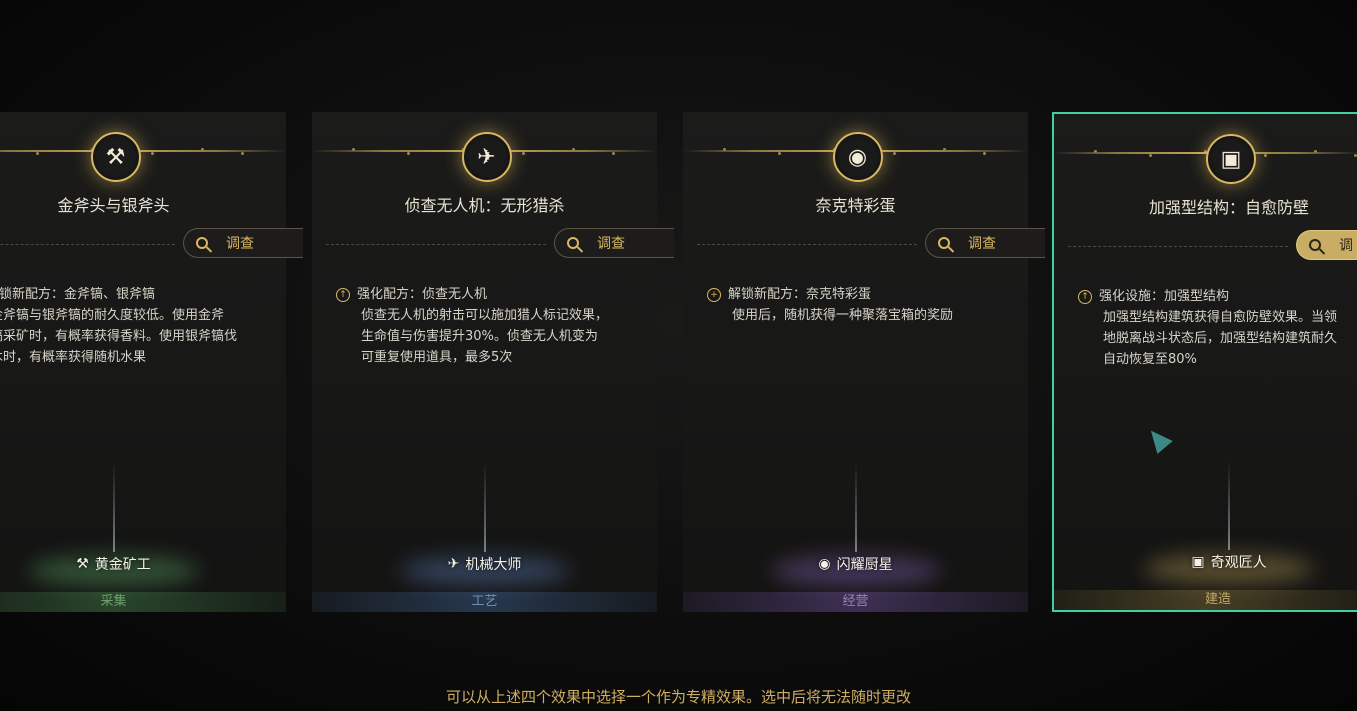  I want to click on effect-line: 金斧镐与银斧镐的耐久度较低。使用金斧, so click(112, 315).